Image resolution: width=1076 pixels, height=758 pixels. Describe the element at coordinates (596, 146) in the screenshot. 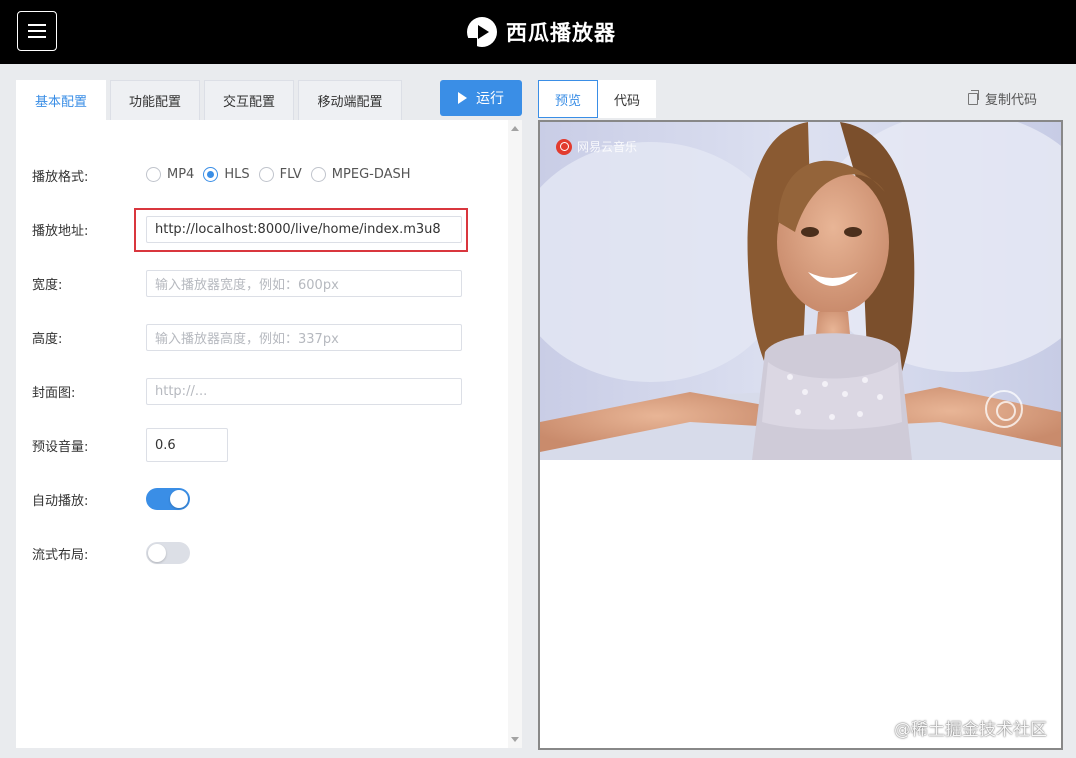

I see `video-watermark: 网易云音乐` at that location.